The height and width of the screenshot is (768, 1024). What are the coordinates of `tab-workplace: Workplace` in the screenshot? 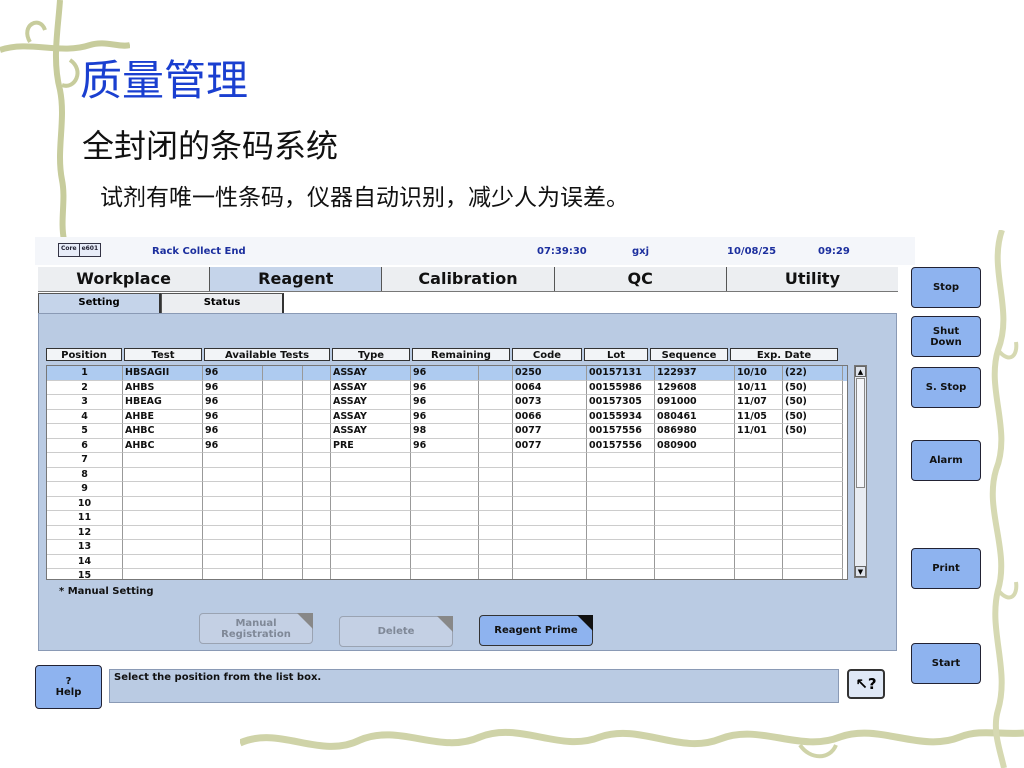 It's located at (124, 279).